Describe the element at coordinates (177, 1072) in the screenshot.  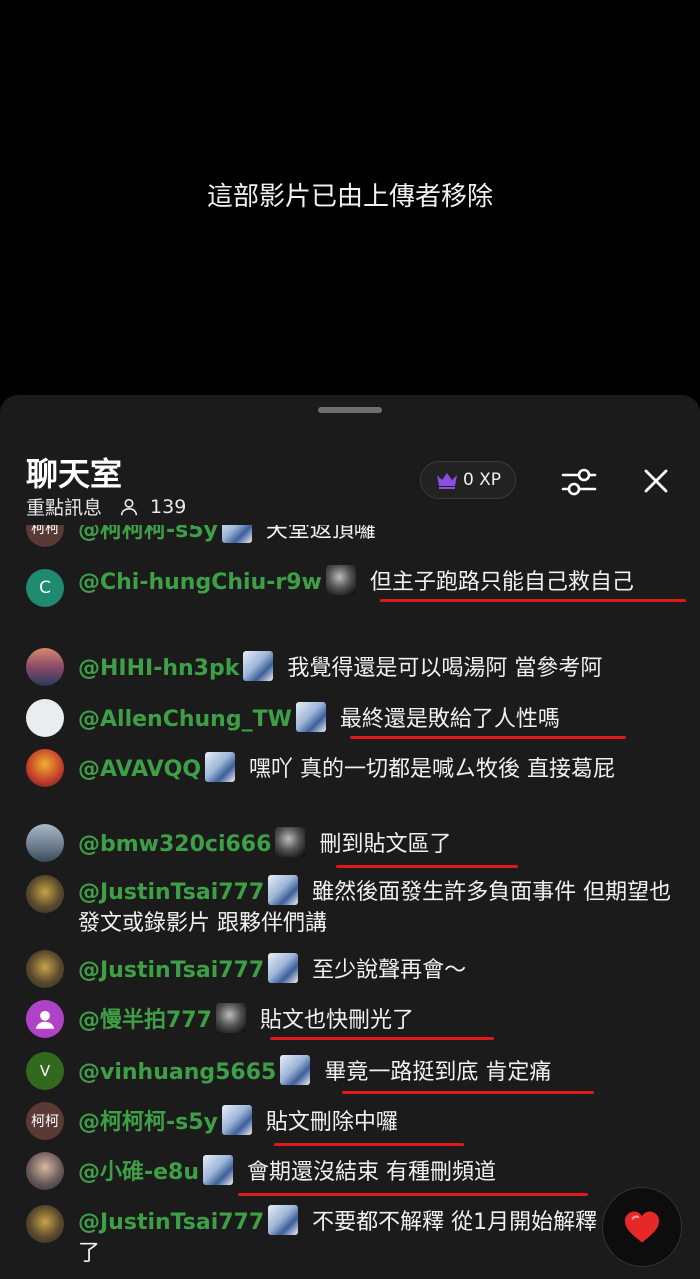
I see `message-author: @vinhuang5665` at that location.